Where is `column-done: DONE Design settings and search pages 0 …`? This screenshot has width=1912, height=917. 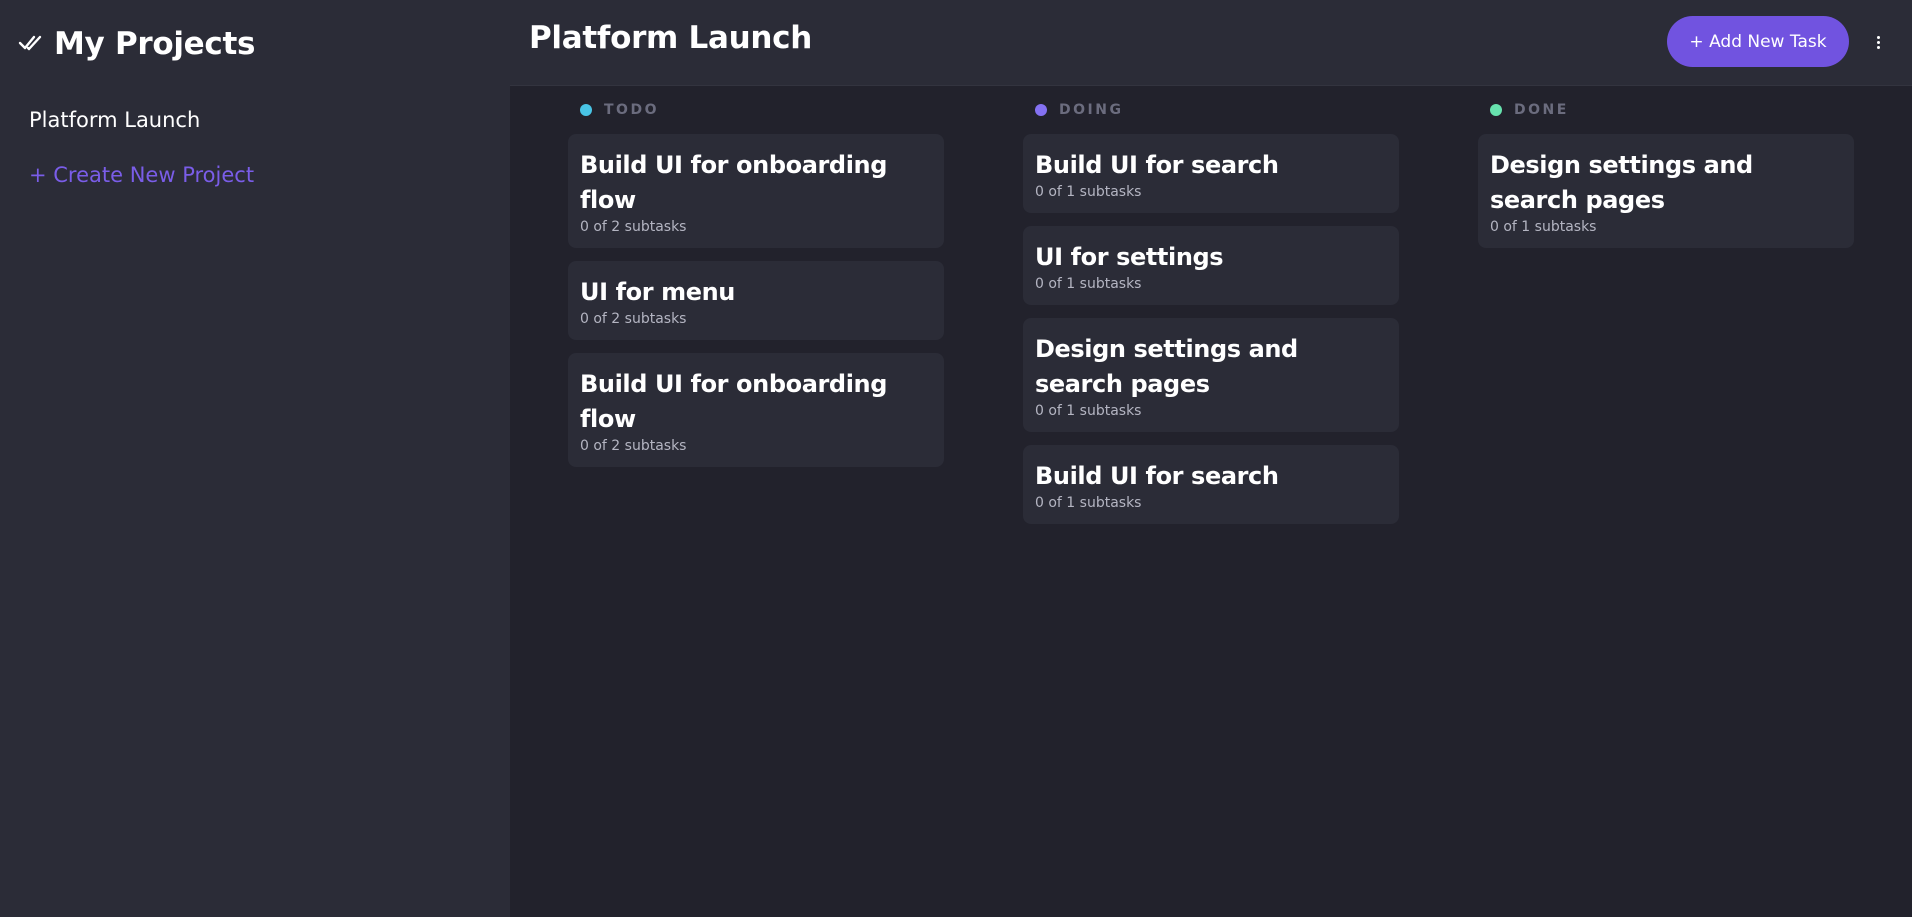
column-done: DONE Design settings and search pages 0 … is located at coordinates (1666, 173).